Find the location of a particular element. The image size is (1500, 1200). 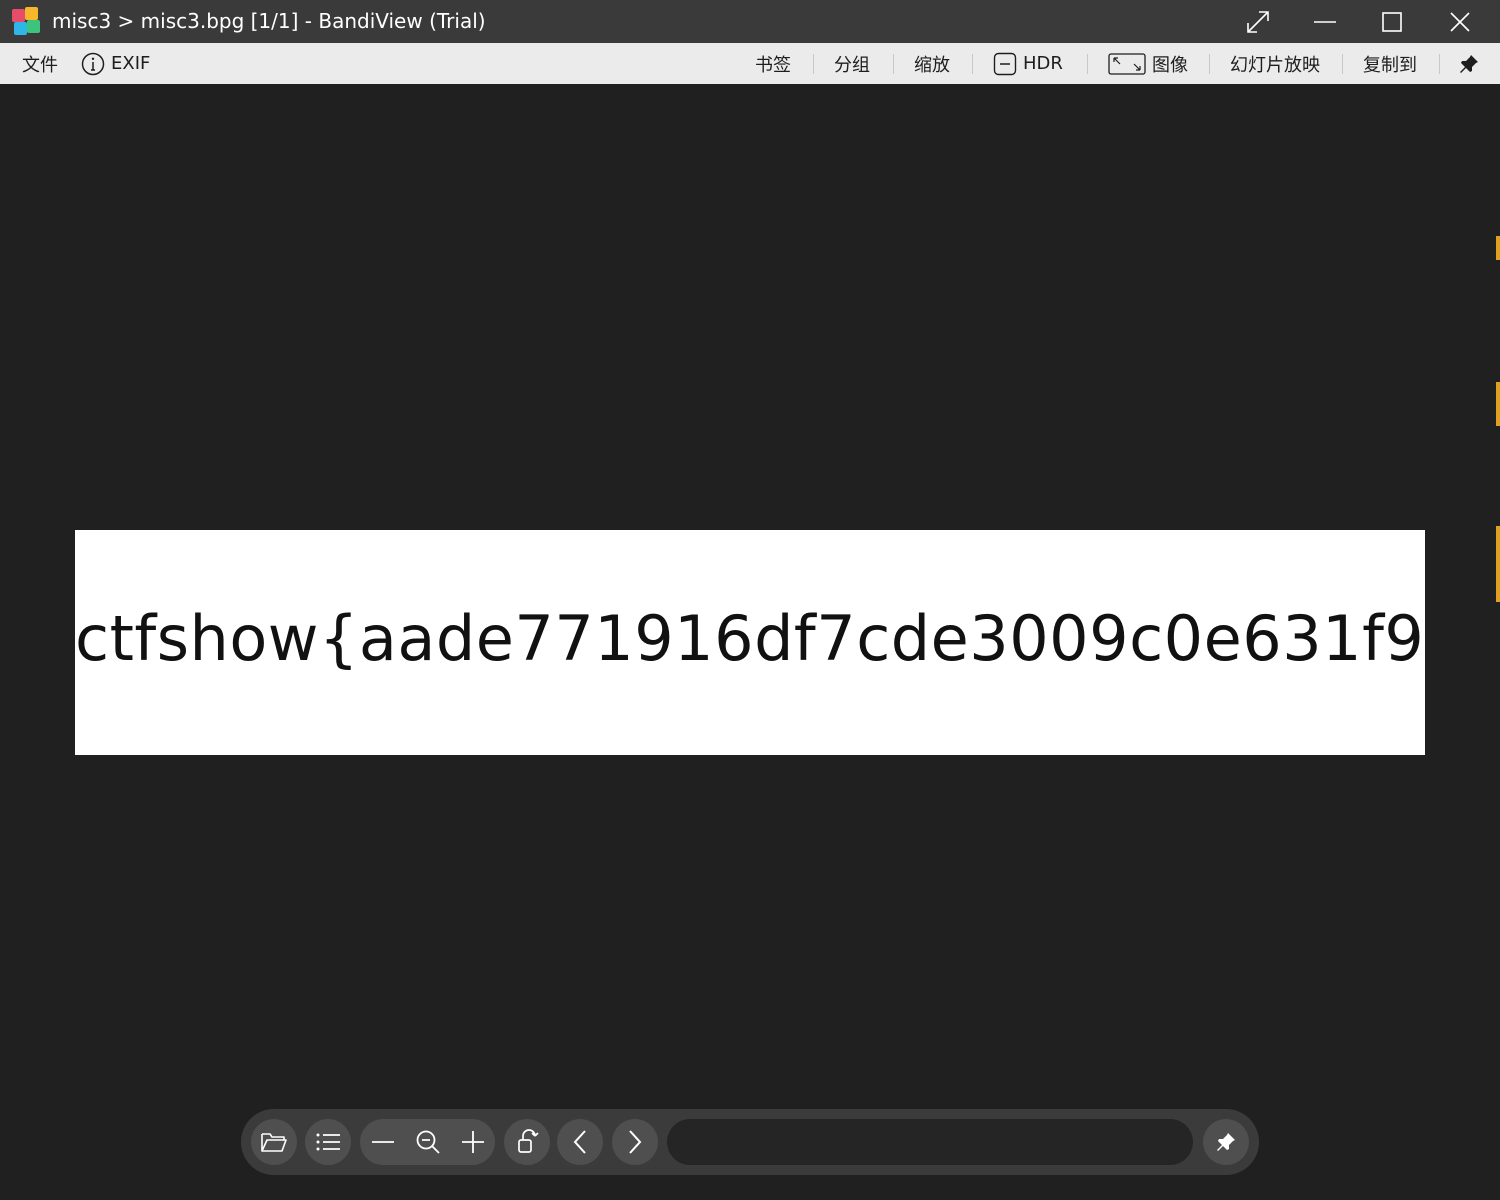

menu-exif-label: EXIF is located at coordinates (131, 63).